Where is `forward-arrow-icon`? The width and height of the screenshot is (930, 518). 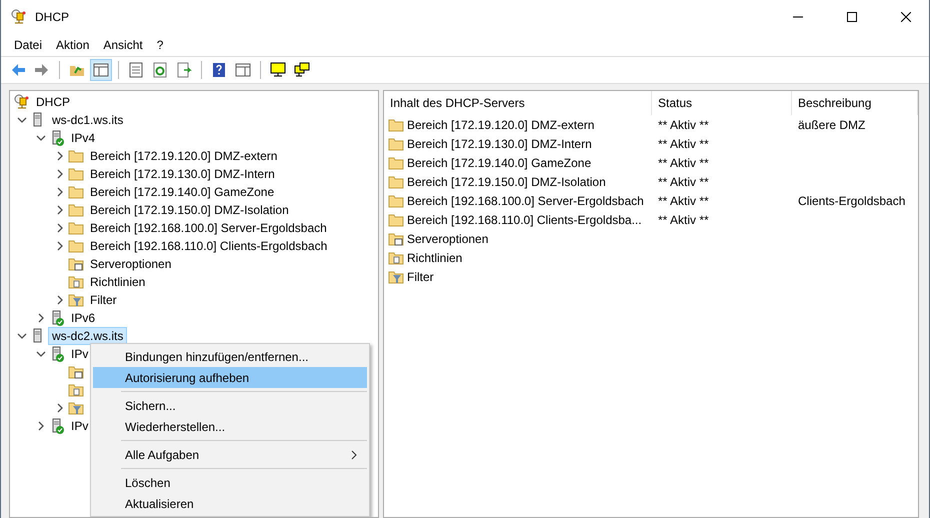 forward-arrow-icon is located at coordinates (42, 70).